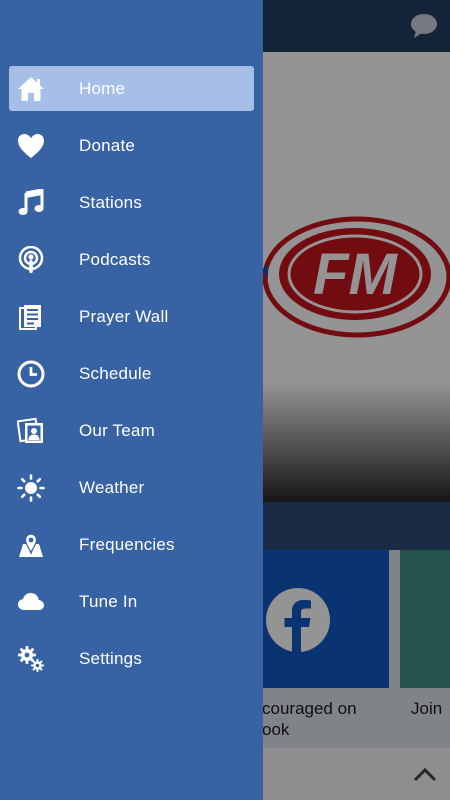 The height and width of the screenshot is (800, 450). I want to click on menu-item-label: Donate, so click(107, 145).